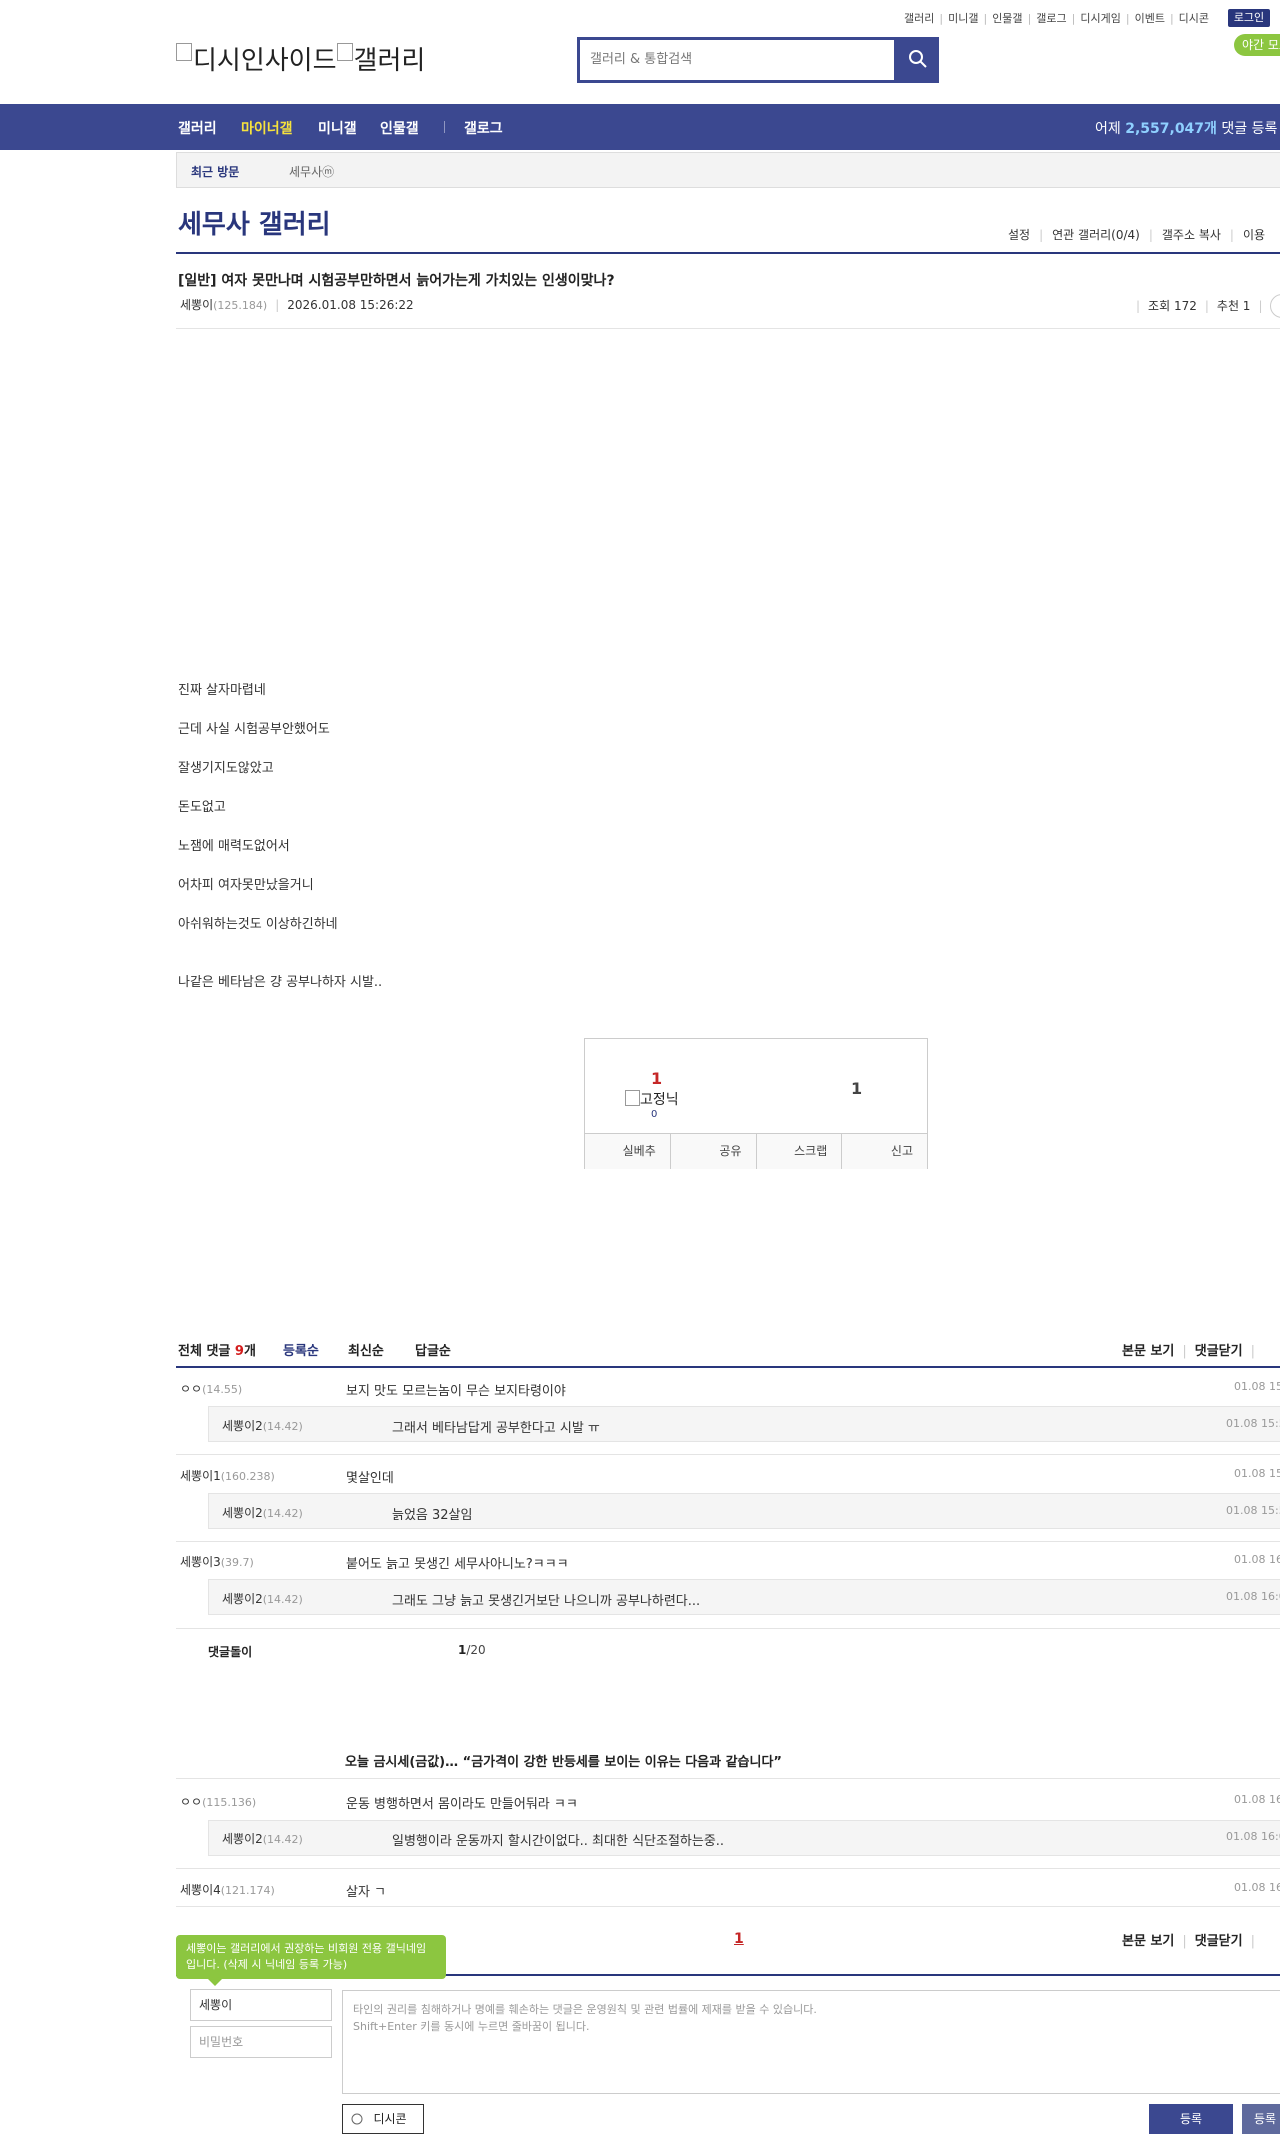  What do you see at coordinates (1199, 306) in the screenshot?
I see `post-stats: | 조회 172 | 추천 1 |` at bounding box center [1199, 306].